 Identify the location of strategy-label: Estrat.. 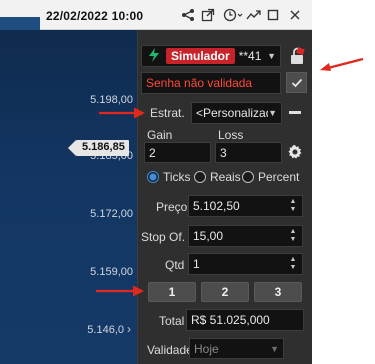
(167, 113).